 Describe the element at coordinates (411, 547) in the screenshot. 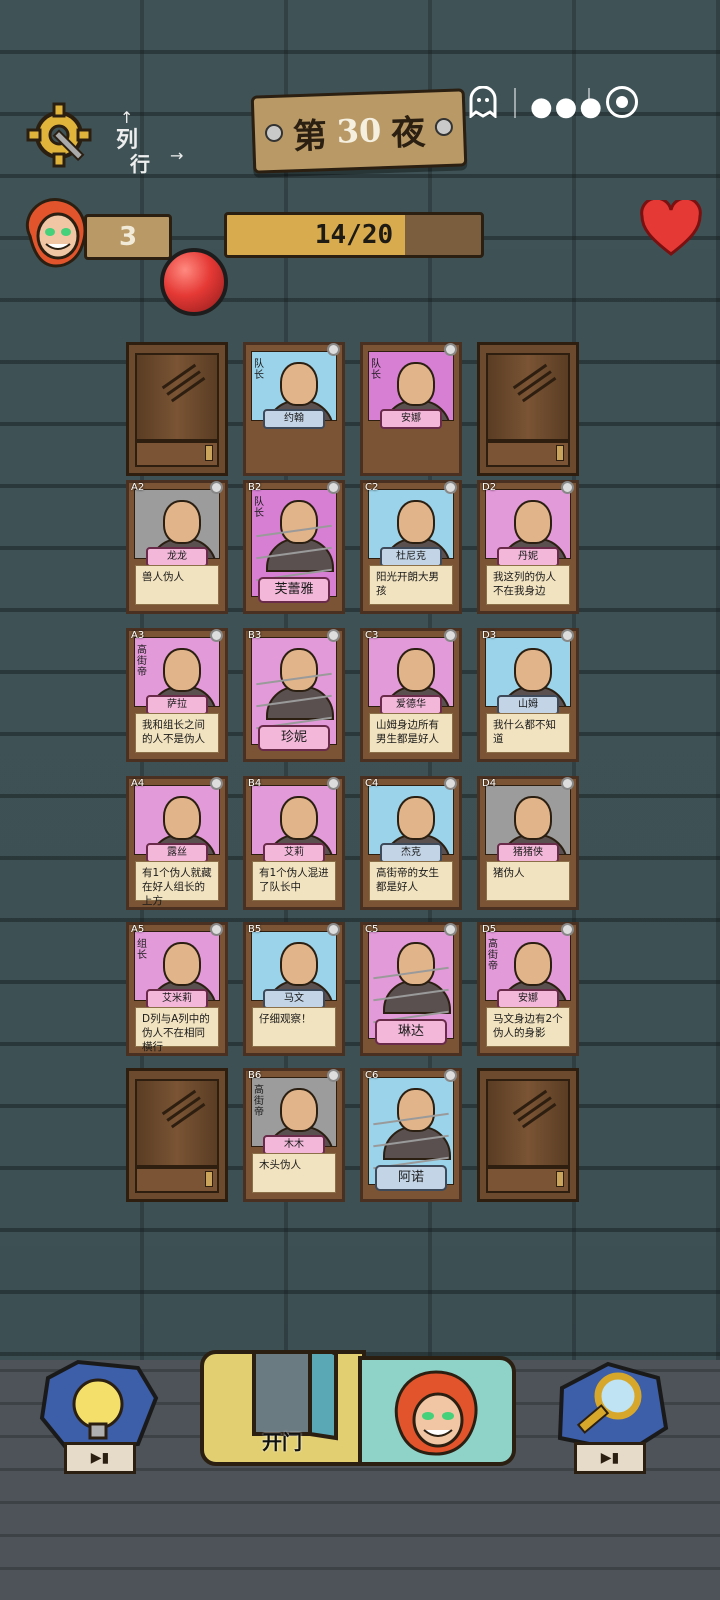

I see `character-card: C2 杜尼克 阳光开朗大男孩` at that location.